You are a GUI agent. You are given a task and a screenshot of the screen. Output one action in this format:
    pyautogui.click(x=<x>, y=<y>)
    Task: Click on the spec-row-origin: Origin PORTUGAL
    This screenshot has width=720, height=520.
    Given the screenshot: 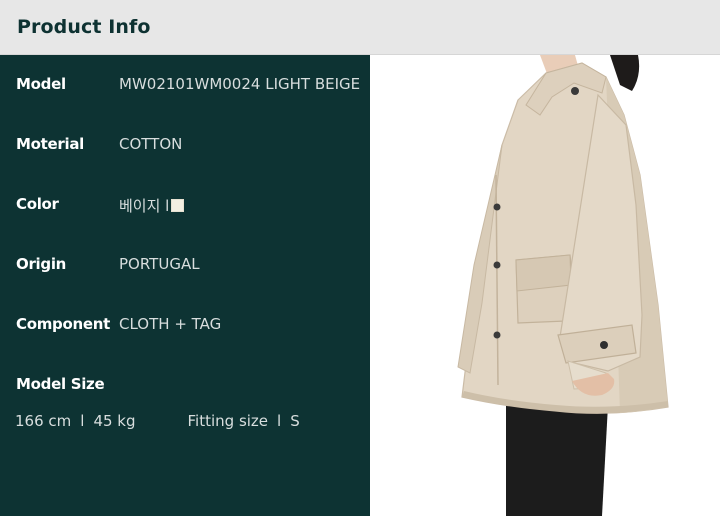 What is the action you would take?
    pyautogui.click(x=193, y=266)
    